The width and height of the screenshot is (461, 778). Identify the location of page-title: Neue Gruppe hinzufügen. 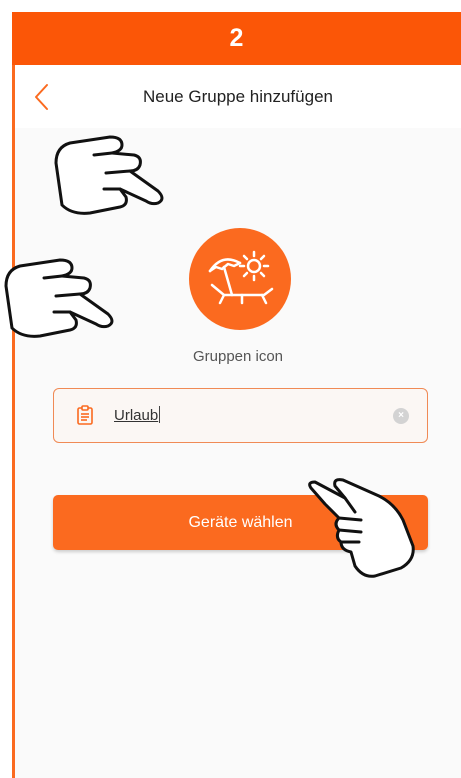
(238, 96).